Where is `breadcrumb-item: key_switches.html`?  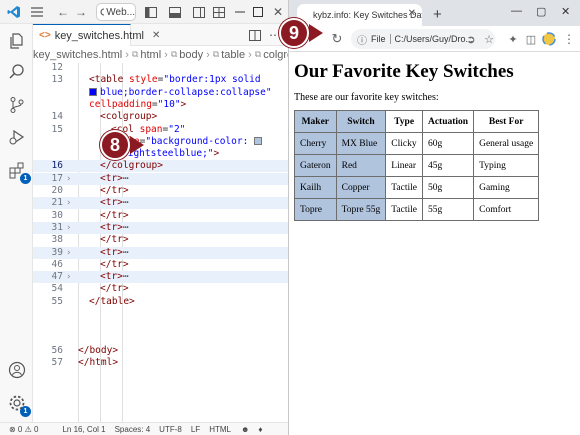
breadcrumb-item: key_switches.html is located at coordinates (77, 55).